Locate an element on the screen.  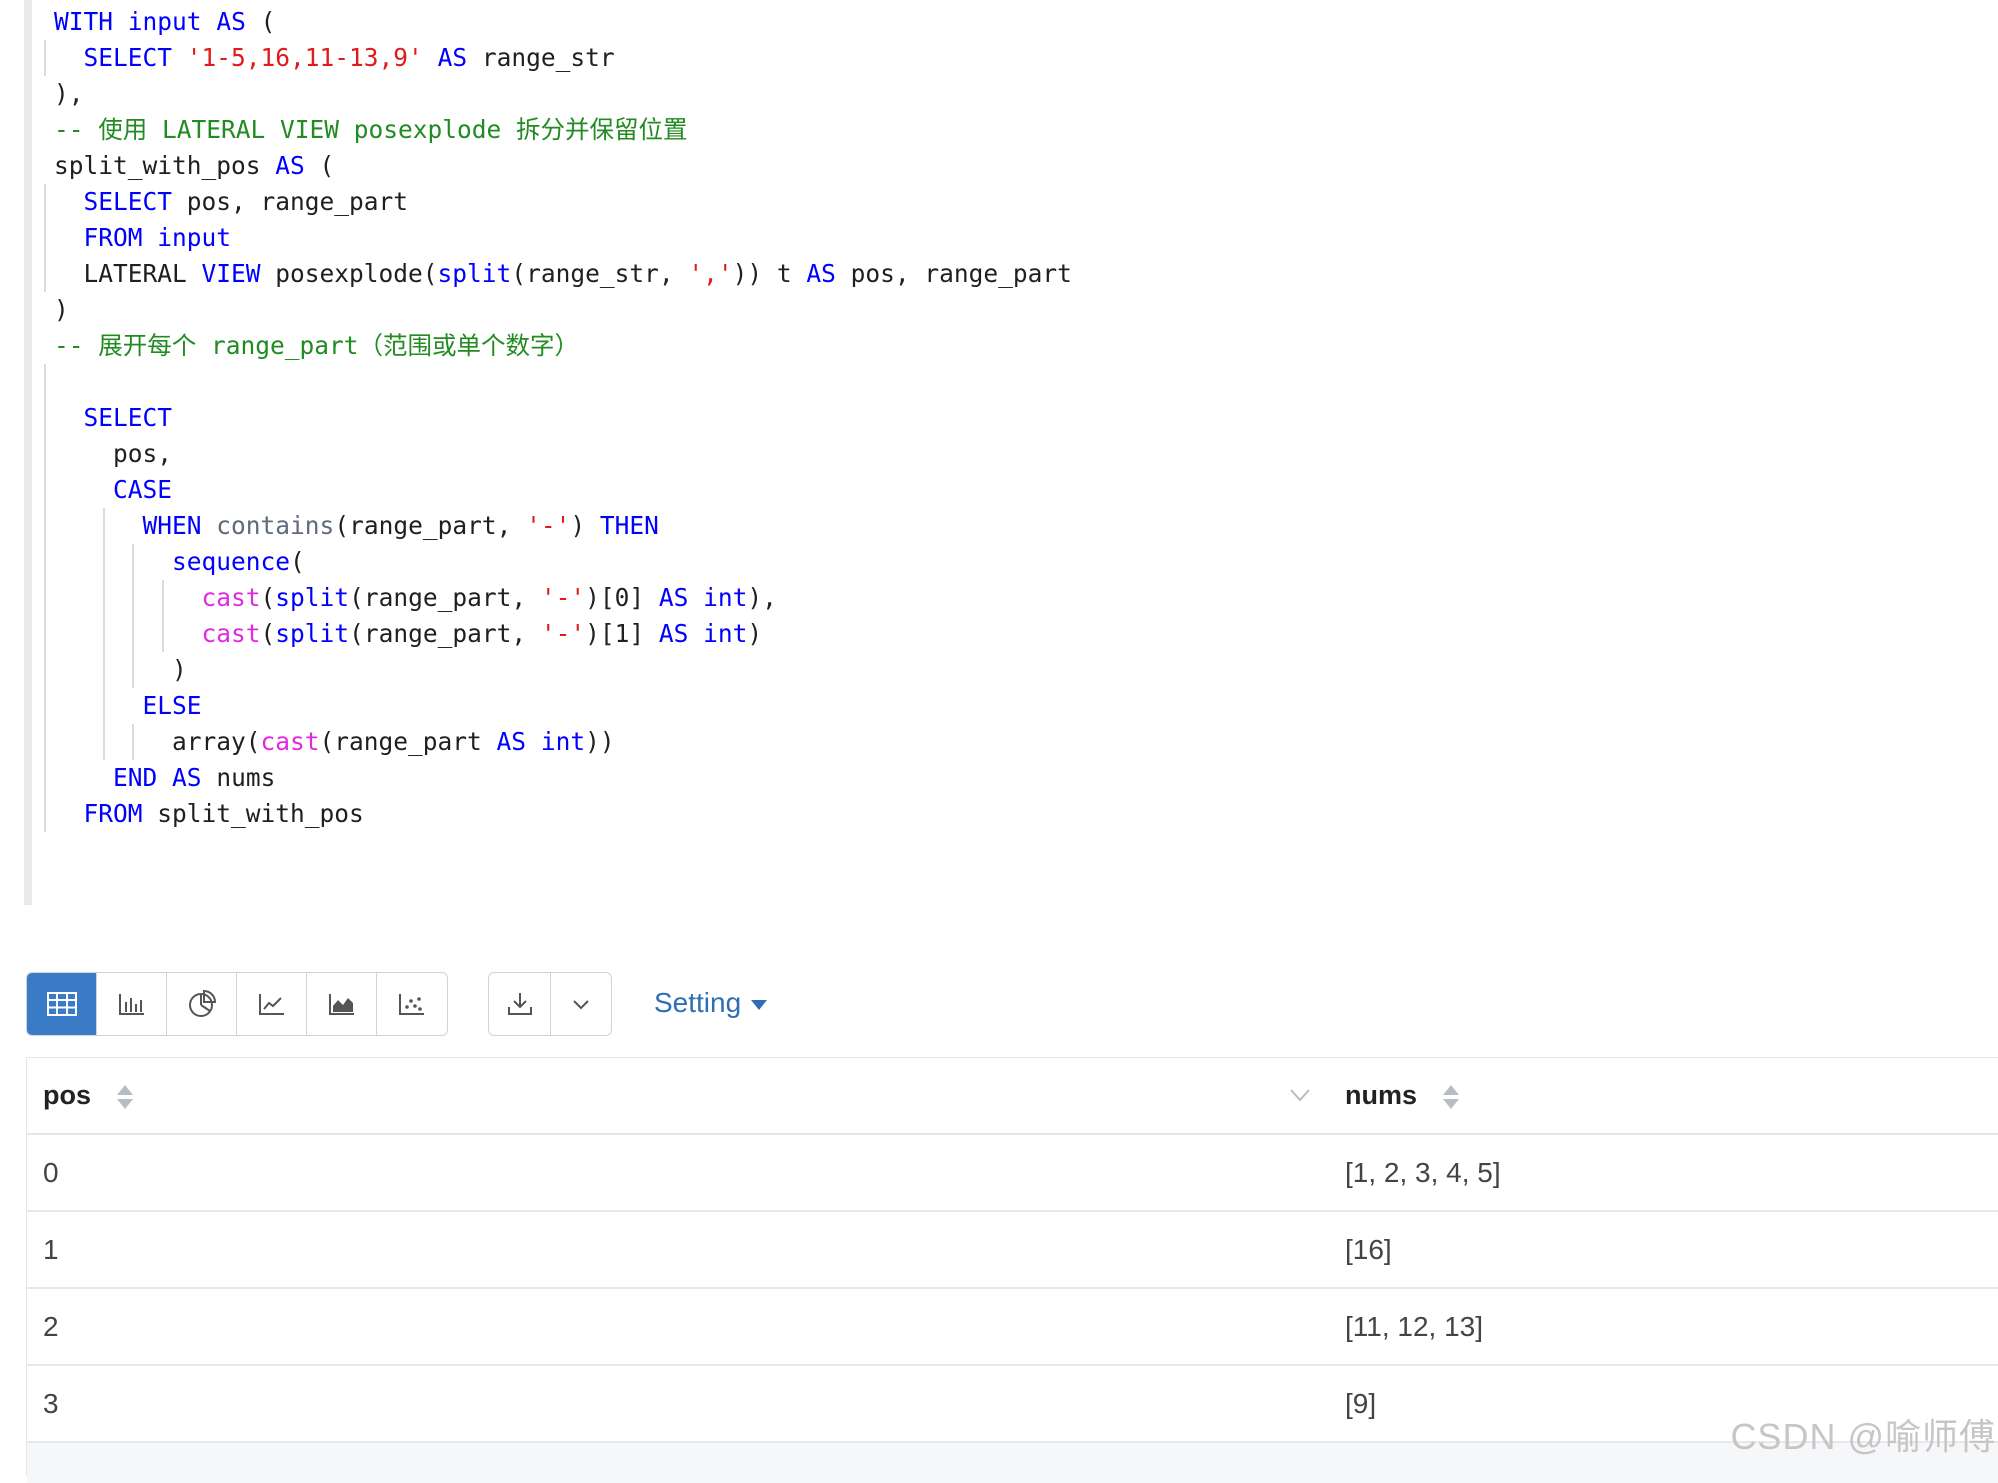
column-header-nums: nums is located at coordinates (1402, 1095).